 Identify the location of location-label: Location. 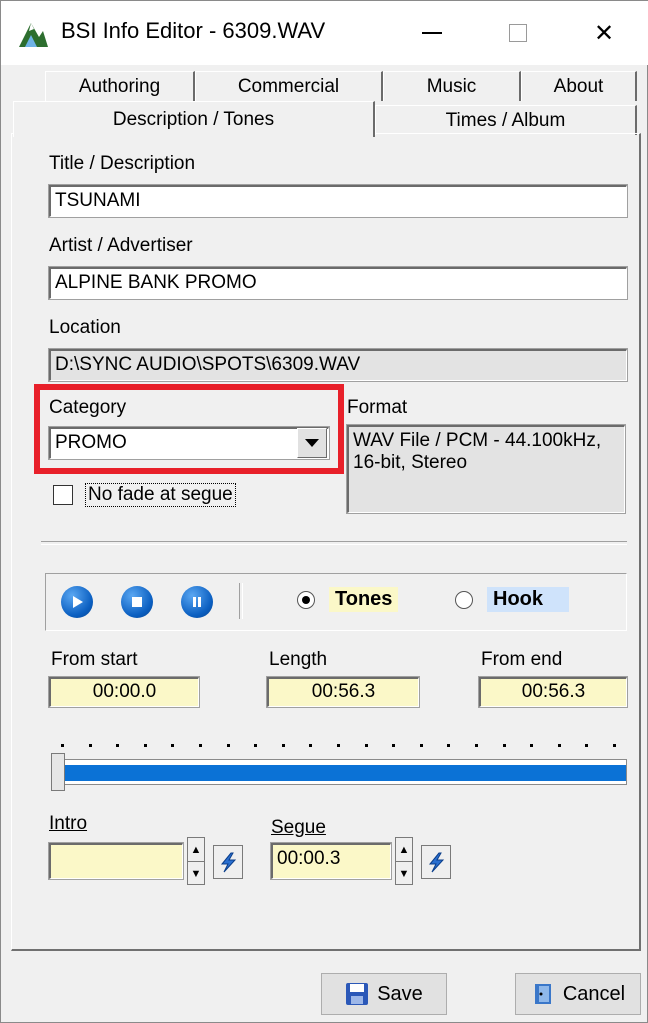
(85, 327).